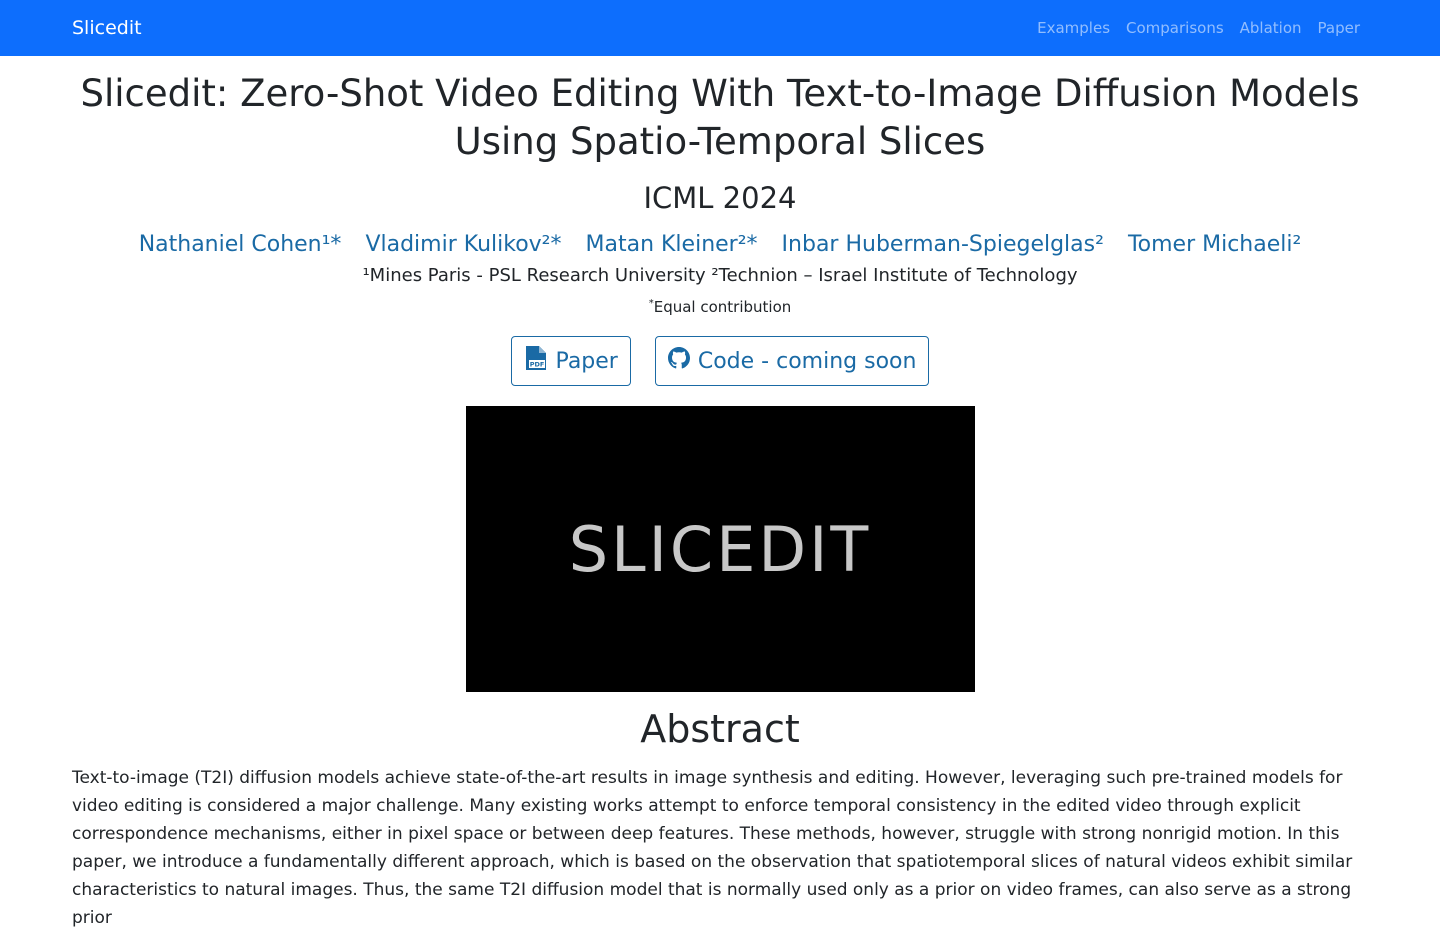  Describe the element at coordinates (1339, 28) in the screenshot. I see `nav-link-paper: Paper` at that location.